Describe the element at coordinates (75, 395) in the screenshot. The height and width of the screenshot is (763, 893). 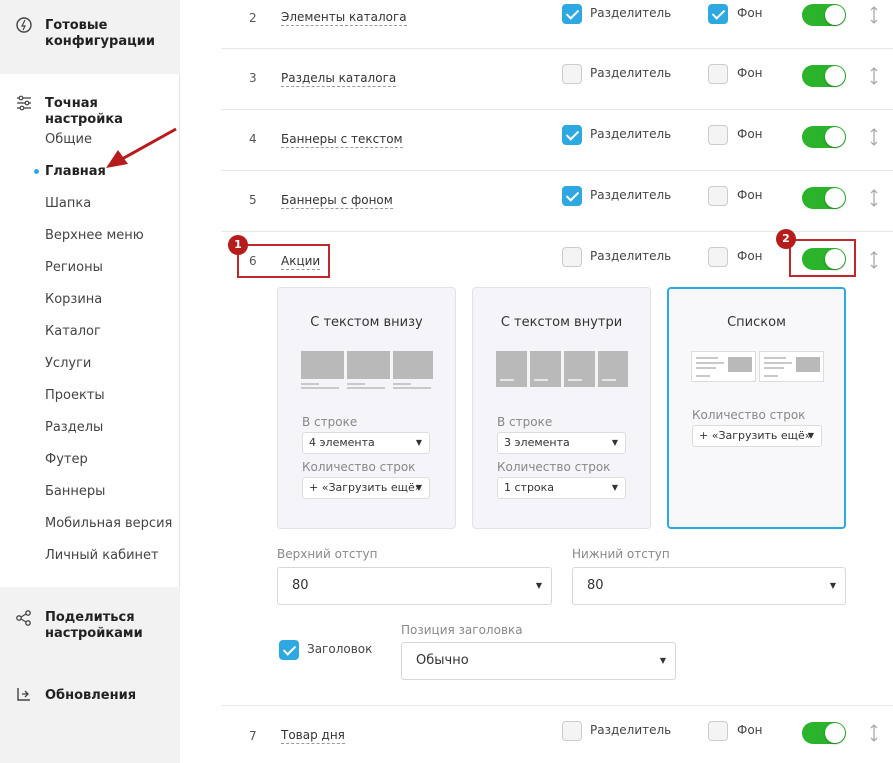
I see `sidebar-item-projects: Проекты` at that location.